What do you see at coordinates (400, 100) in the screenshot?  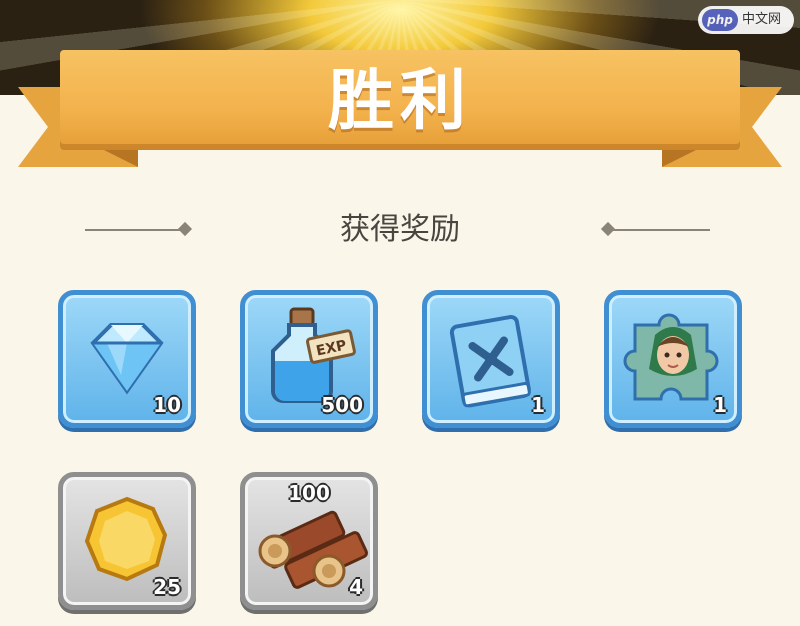 I see `victory-title: 胜利` at bounding box center [400, 100].